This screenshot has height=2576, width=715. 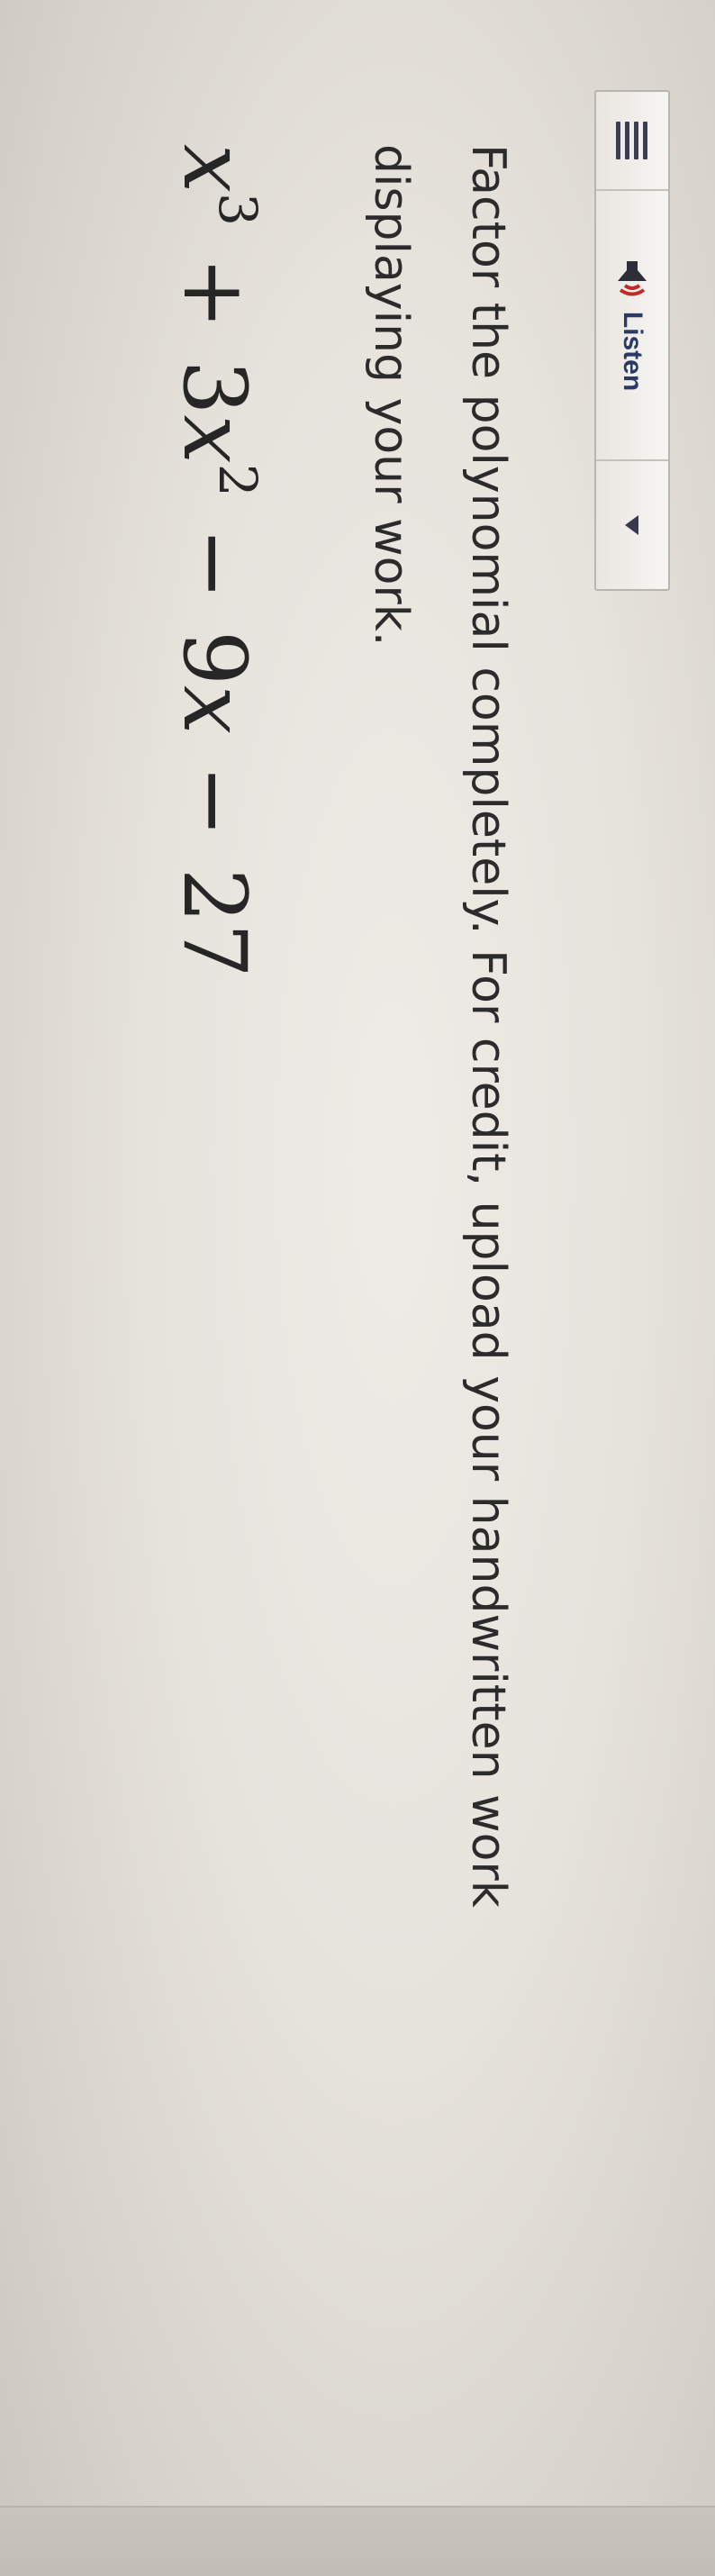 I want to click on operator: +, so click(x=214, y=293).